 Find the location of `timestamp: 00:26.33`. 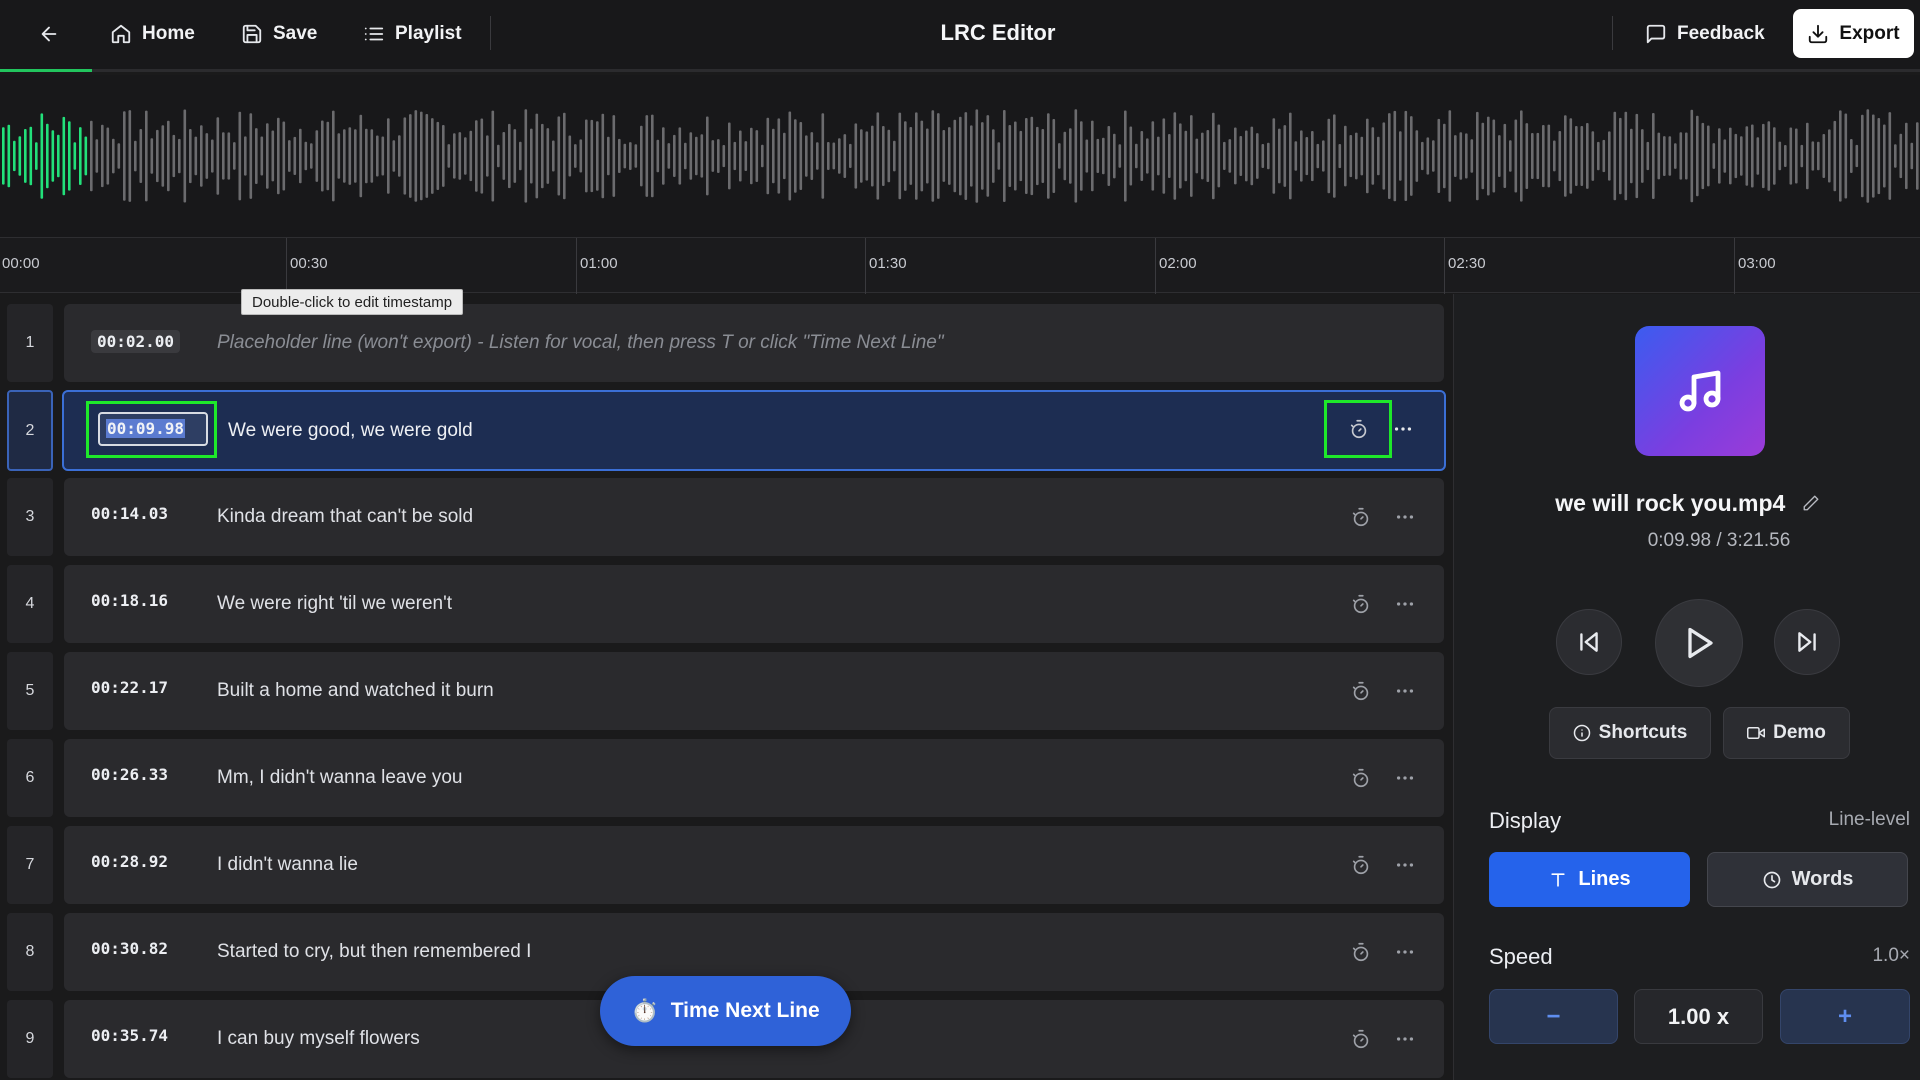

timestamp: 00:26.33 is located at coordinates (129, 774).